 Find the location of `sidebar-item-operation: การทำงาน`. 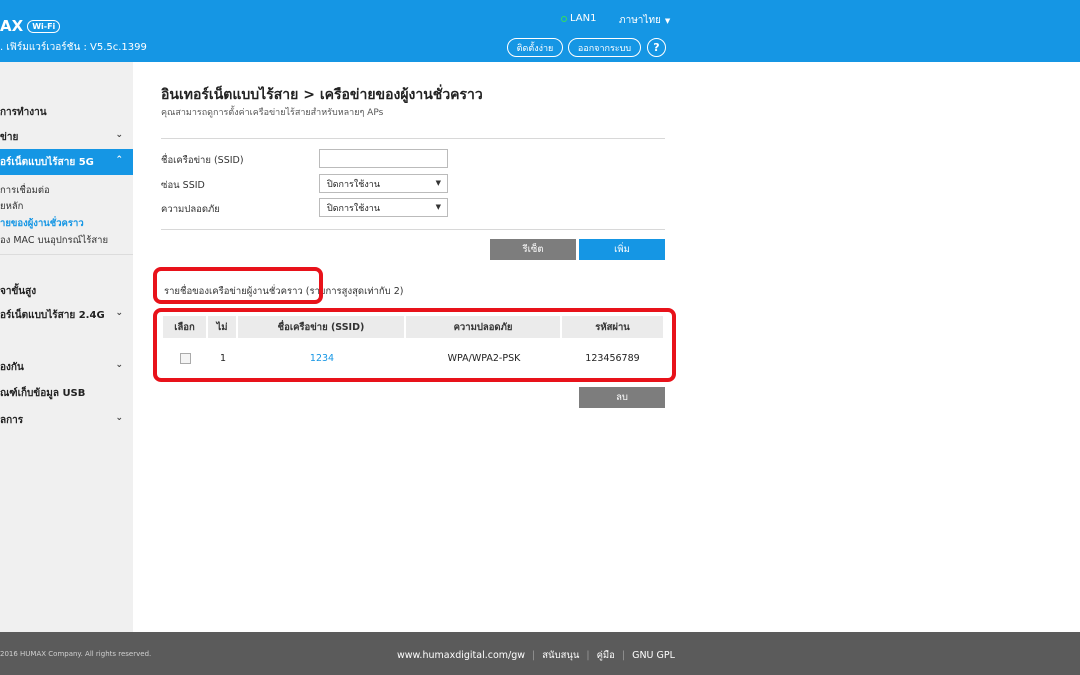

sidebar-item-operation: การทำงาน is located at coordinates (66, 112).